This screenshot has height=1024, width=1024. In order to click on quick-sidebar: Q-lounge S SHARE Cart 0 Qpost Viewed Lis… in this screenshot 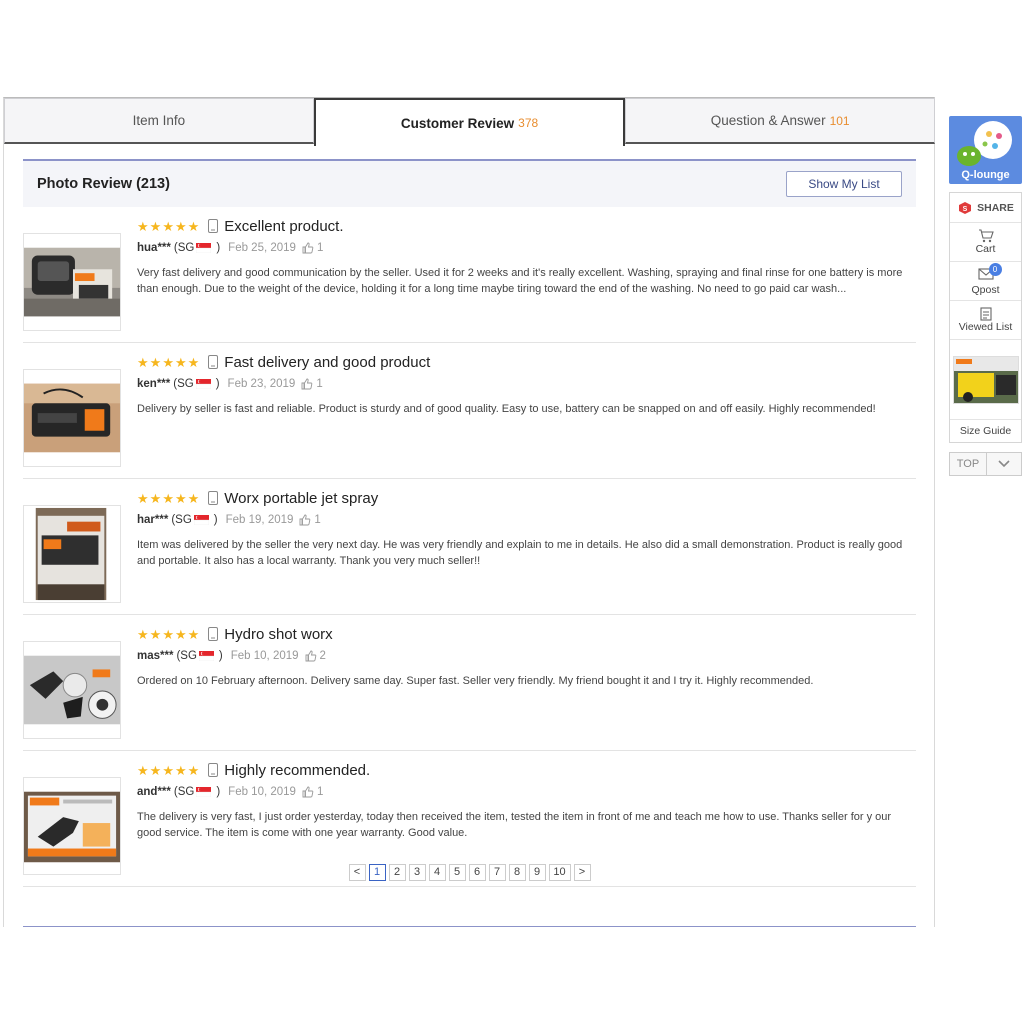, I will do `click(985, 296)`.